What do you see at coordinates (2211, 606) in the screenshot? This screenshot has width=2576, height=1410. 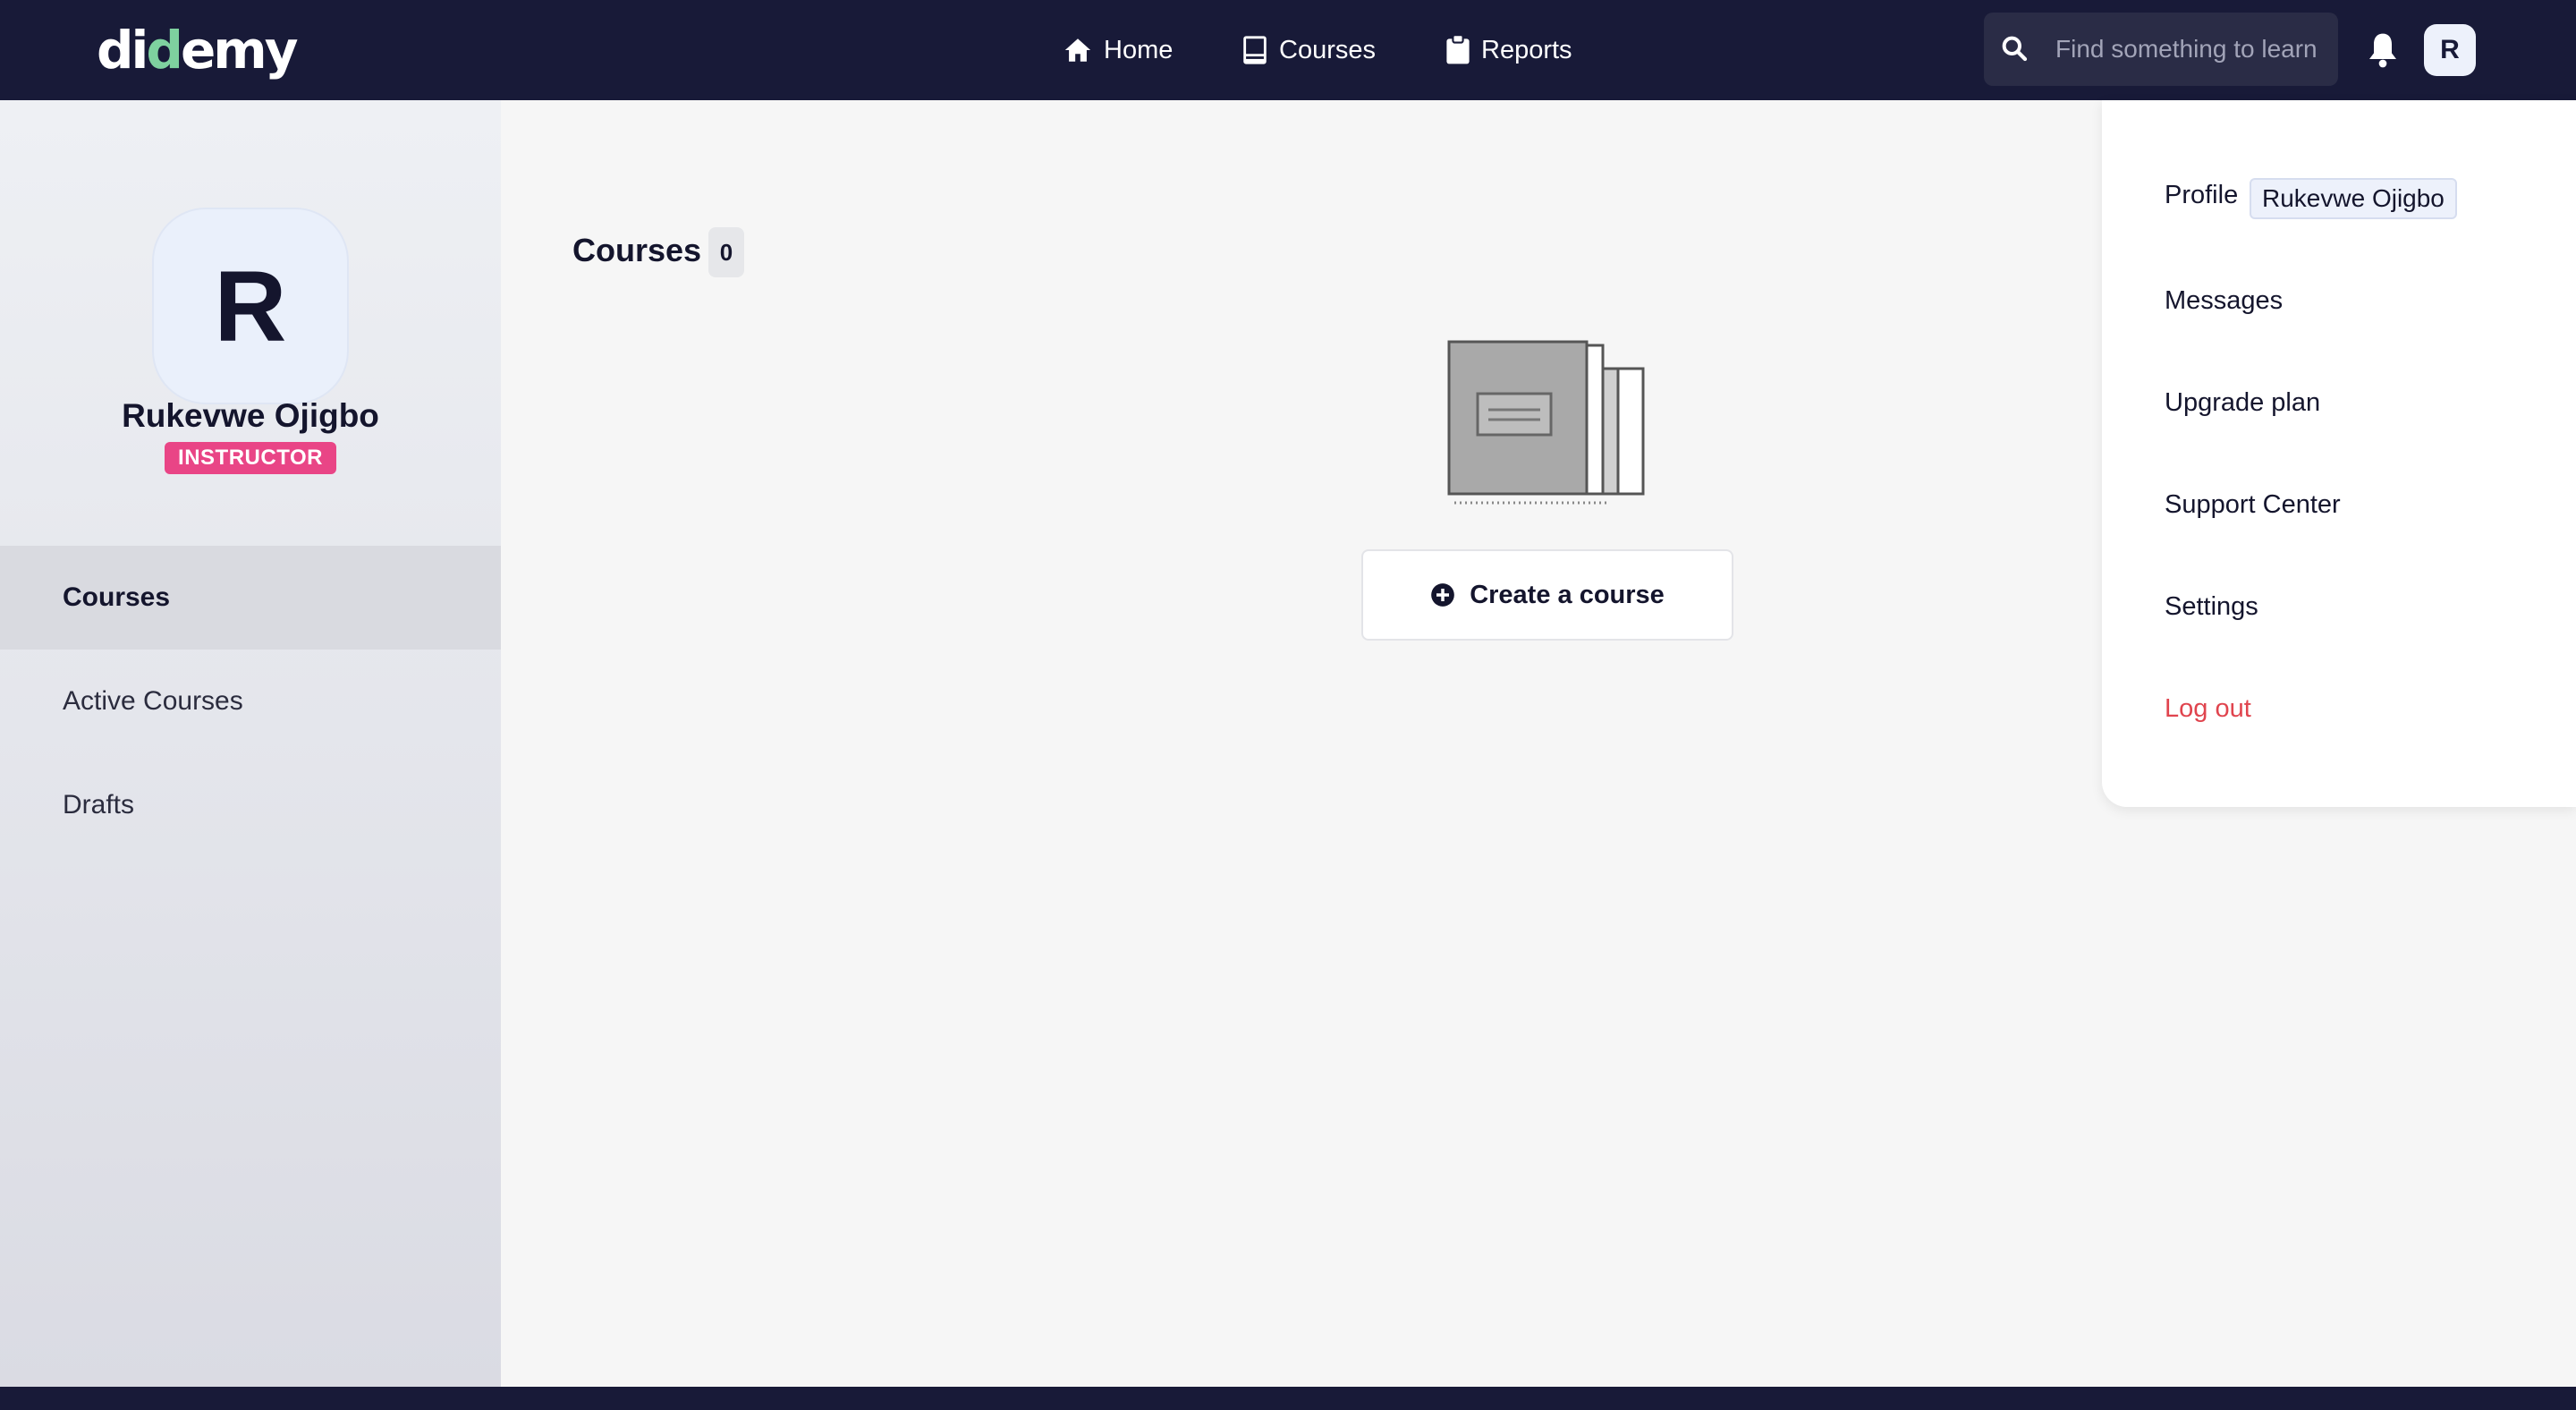 I see `menu-item-settings: Settings` at bounding box center [2211, 606].